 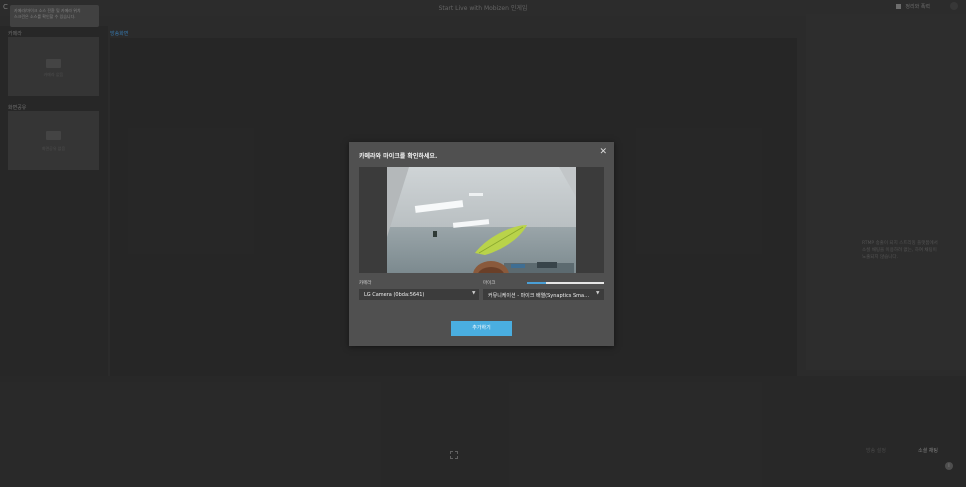 I want to click on close-icon: ✕, so click(x=603, y=152).